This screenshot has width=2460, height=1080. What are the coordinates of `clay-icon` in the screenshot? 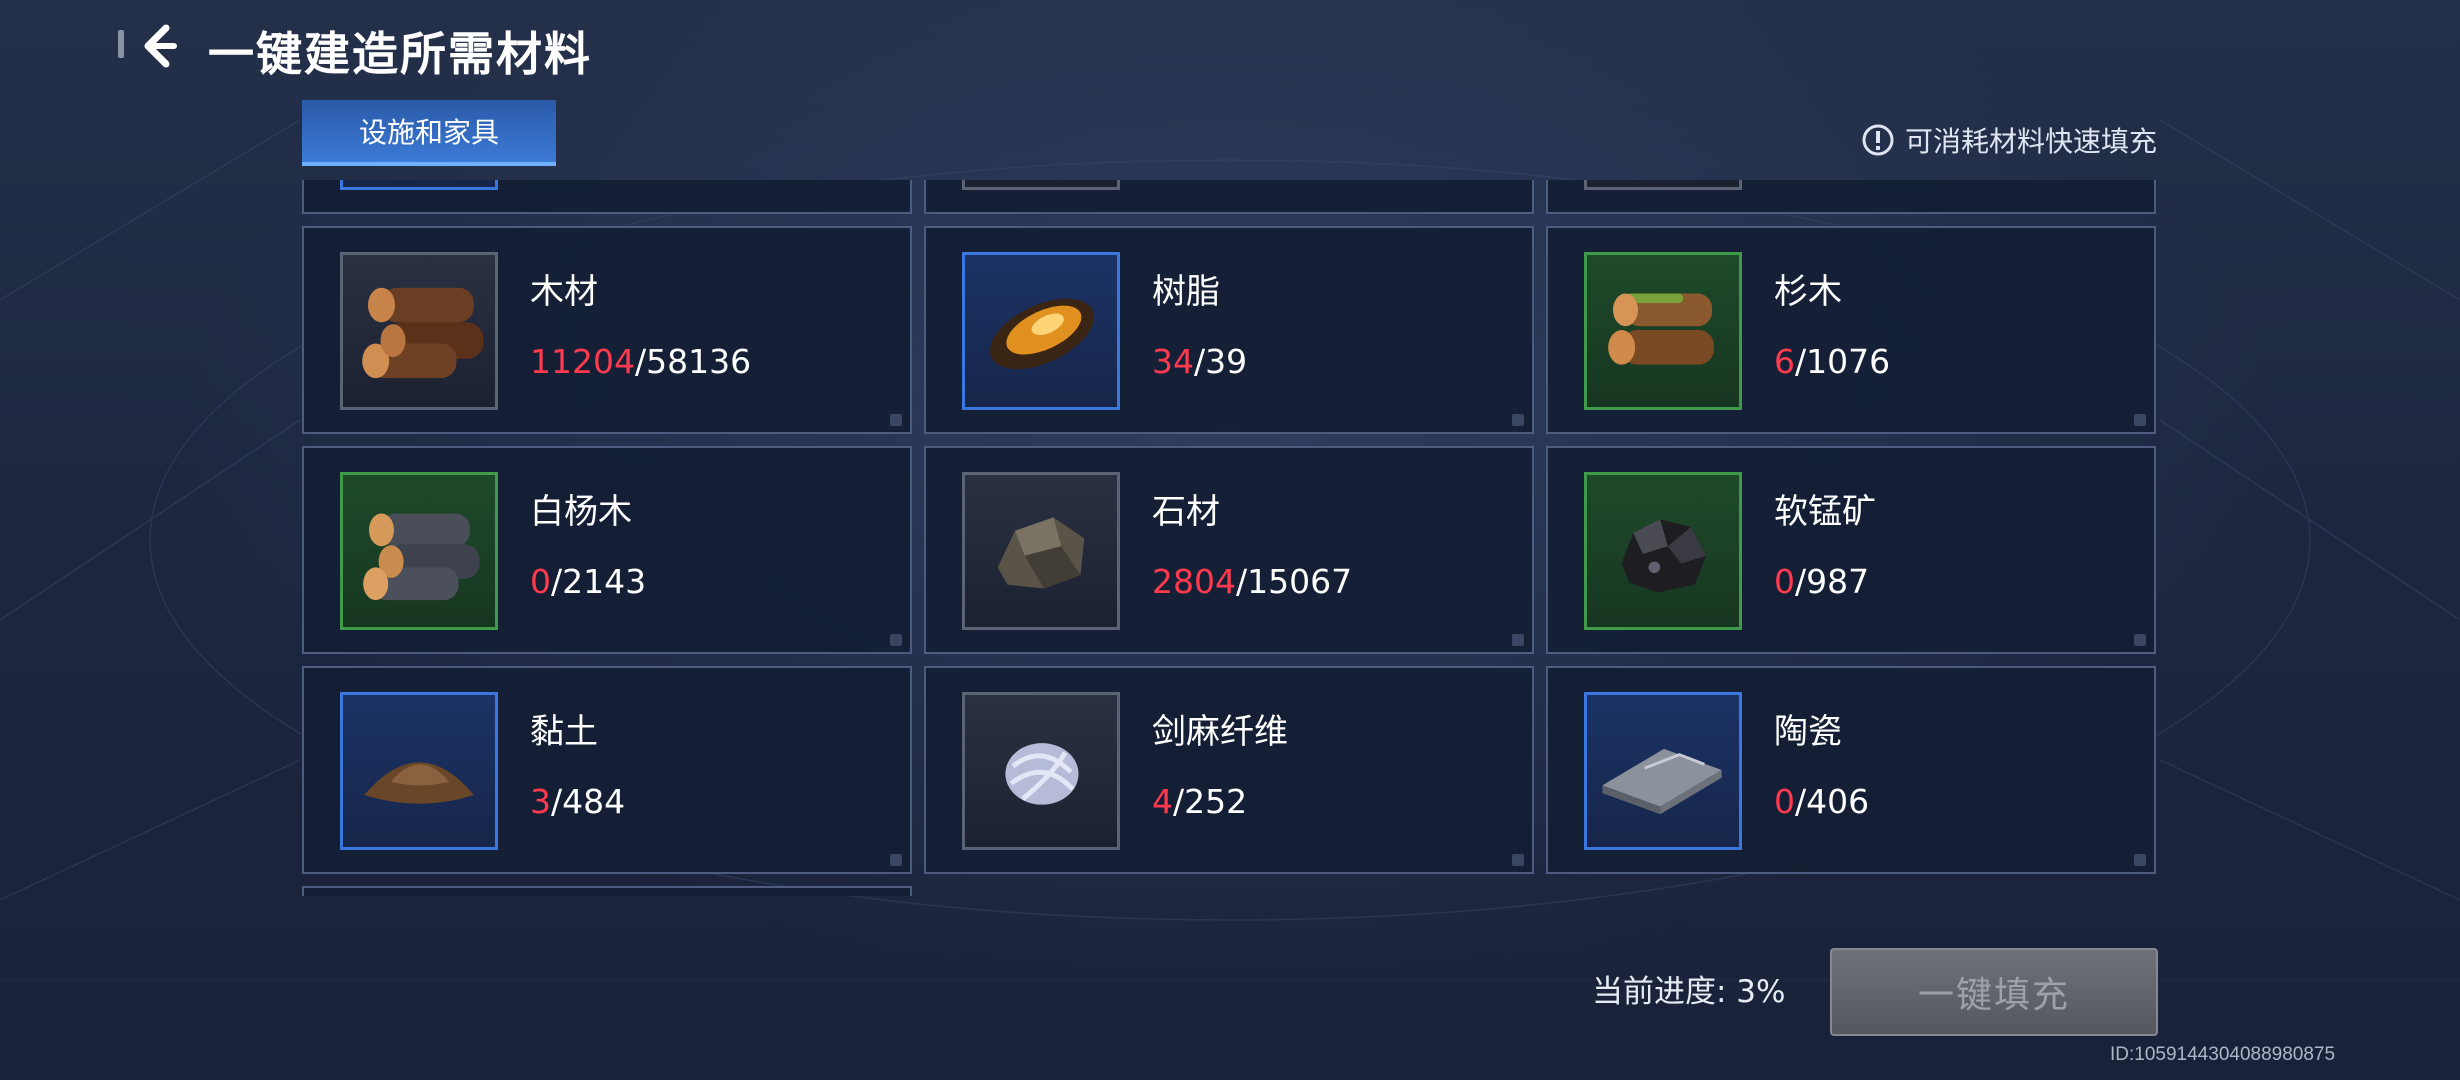 It's located at (419, 783).